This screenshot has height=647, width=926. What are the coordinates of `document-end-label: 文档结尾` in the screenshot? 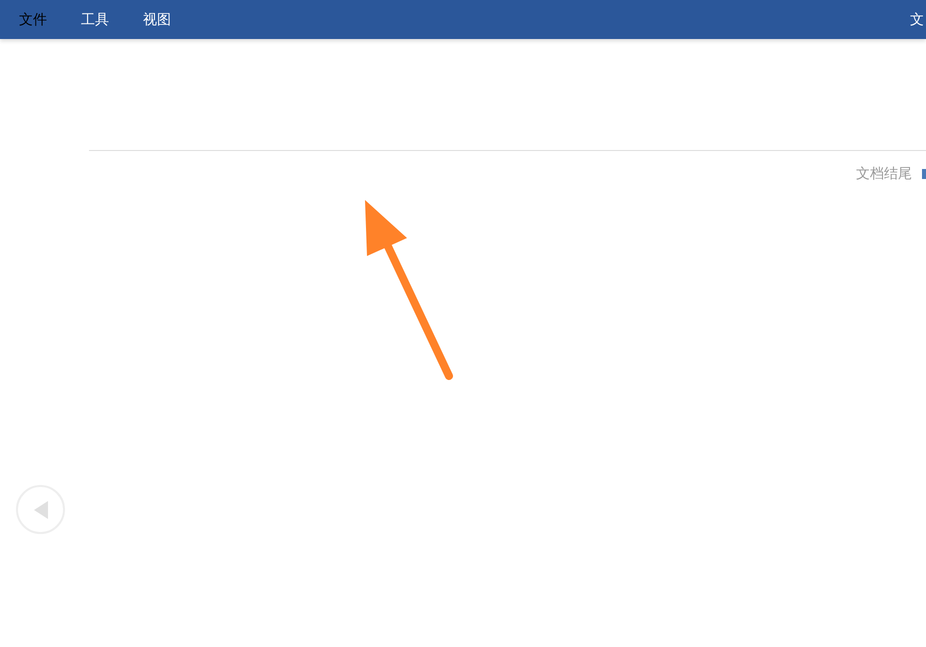 It's located at (884, 174).